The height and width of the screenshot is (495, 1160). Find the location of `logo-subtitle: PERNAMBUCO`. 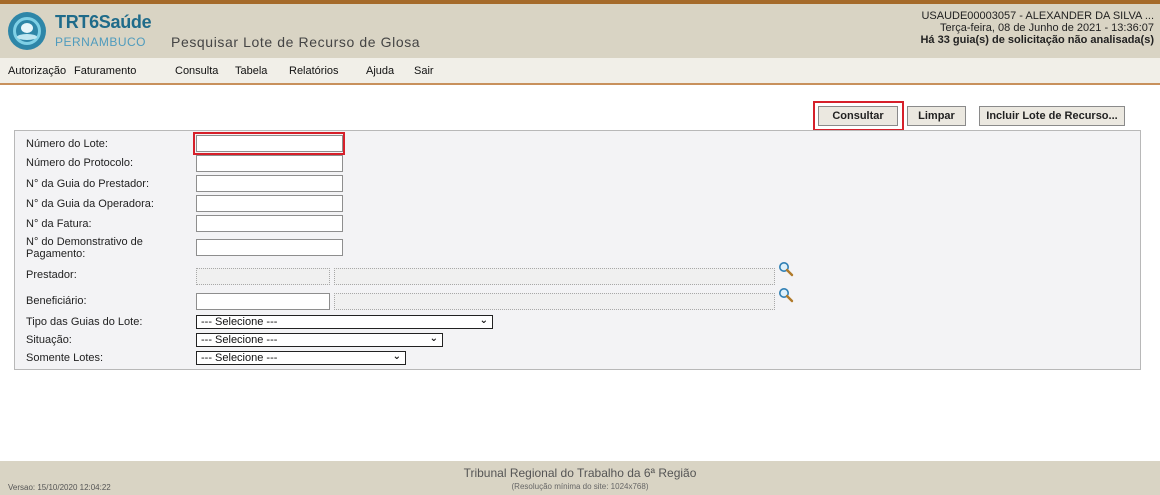

logo-subtitle: PERNAMBUCO is located at coordinates (101, 42).